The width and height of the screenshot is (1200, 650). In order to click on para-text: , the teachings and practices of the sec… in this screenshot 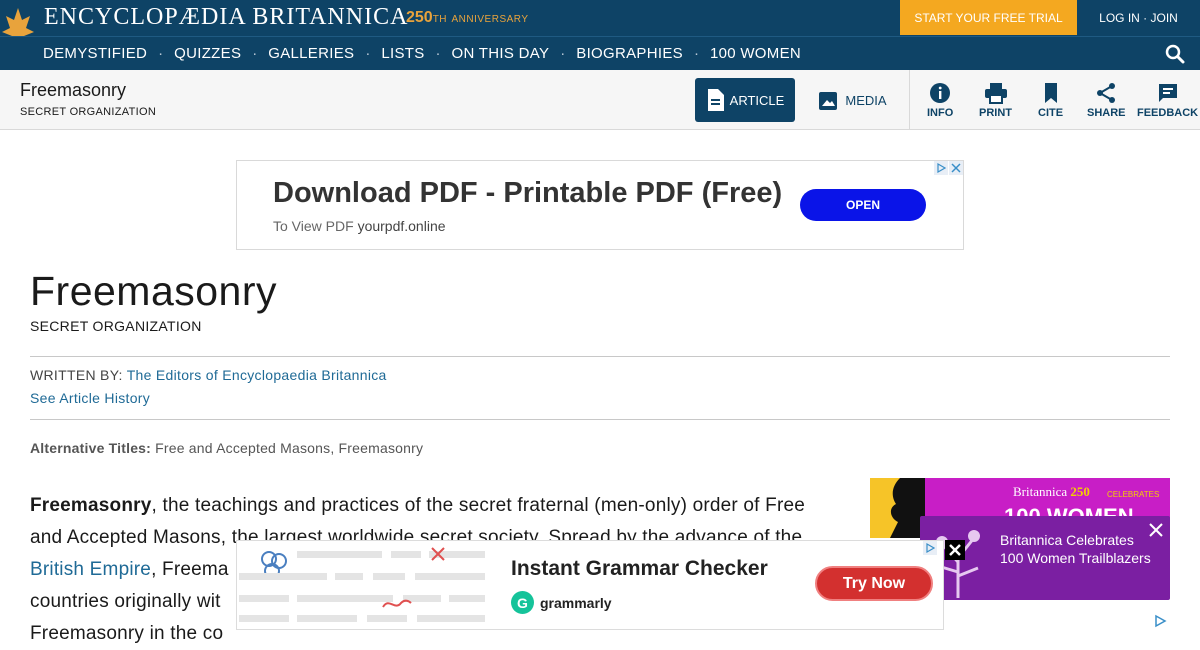, I will do `click(478, 505)`.